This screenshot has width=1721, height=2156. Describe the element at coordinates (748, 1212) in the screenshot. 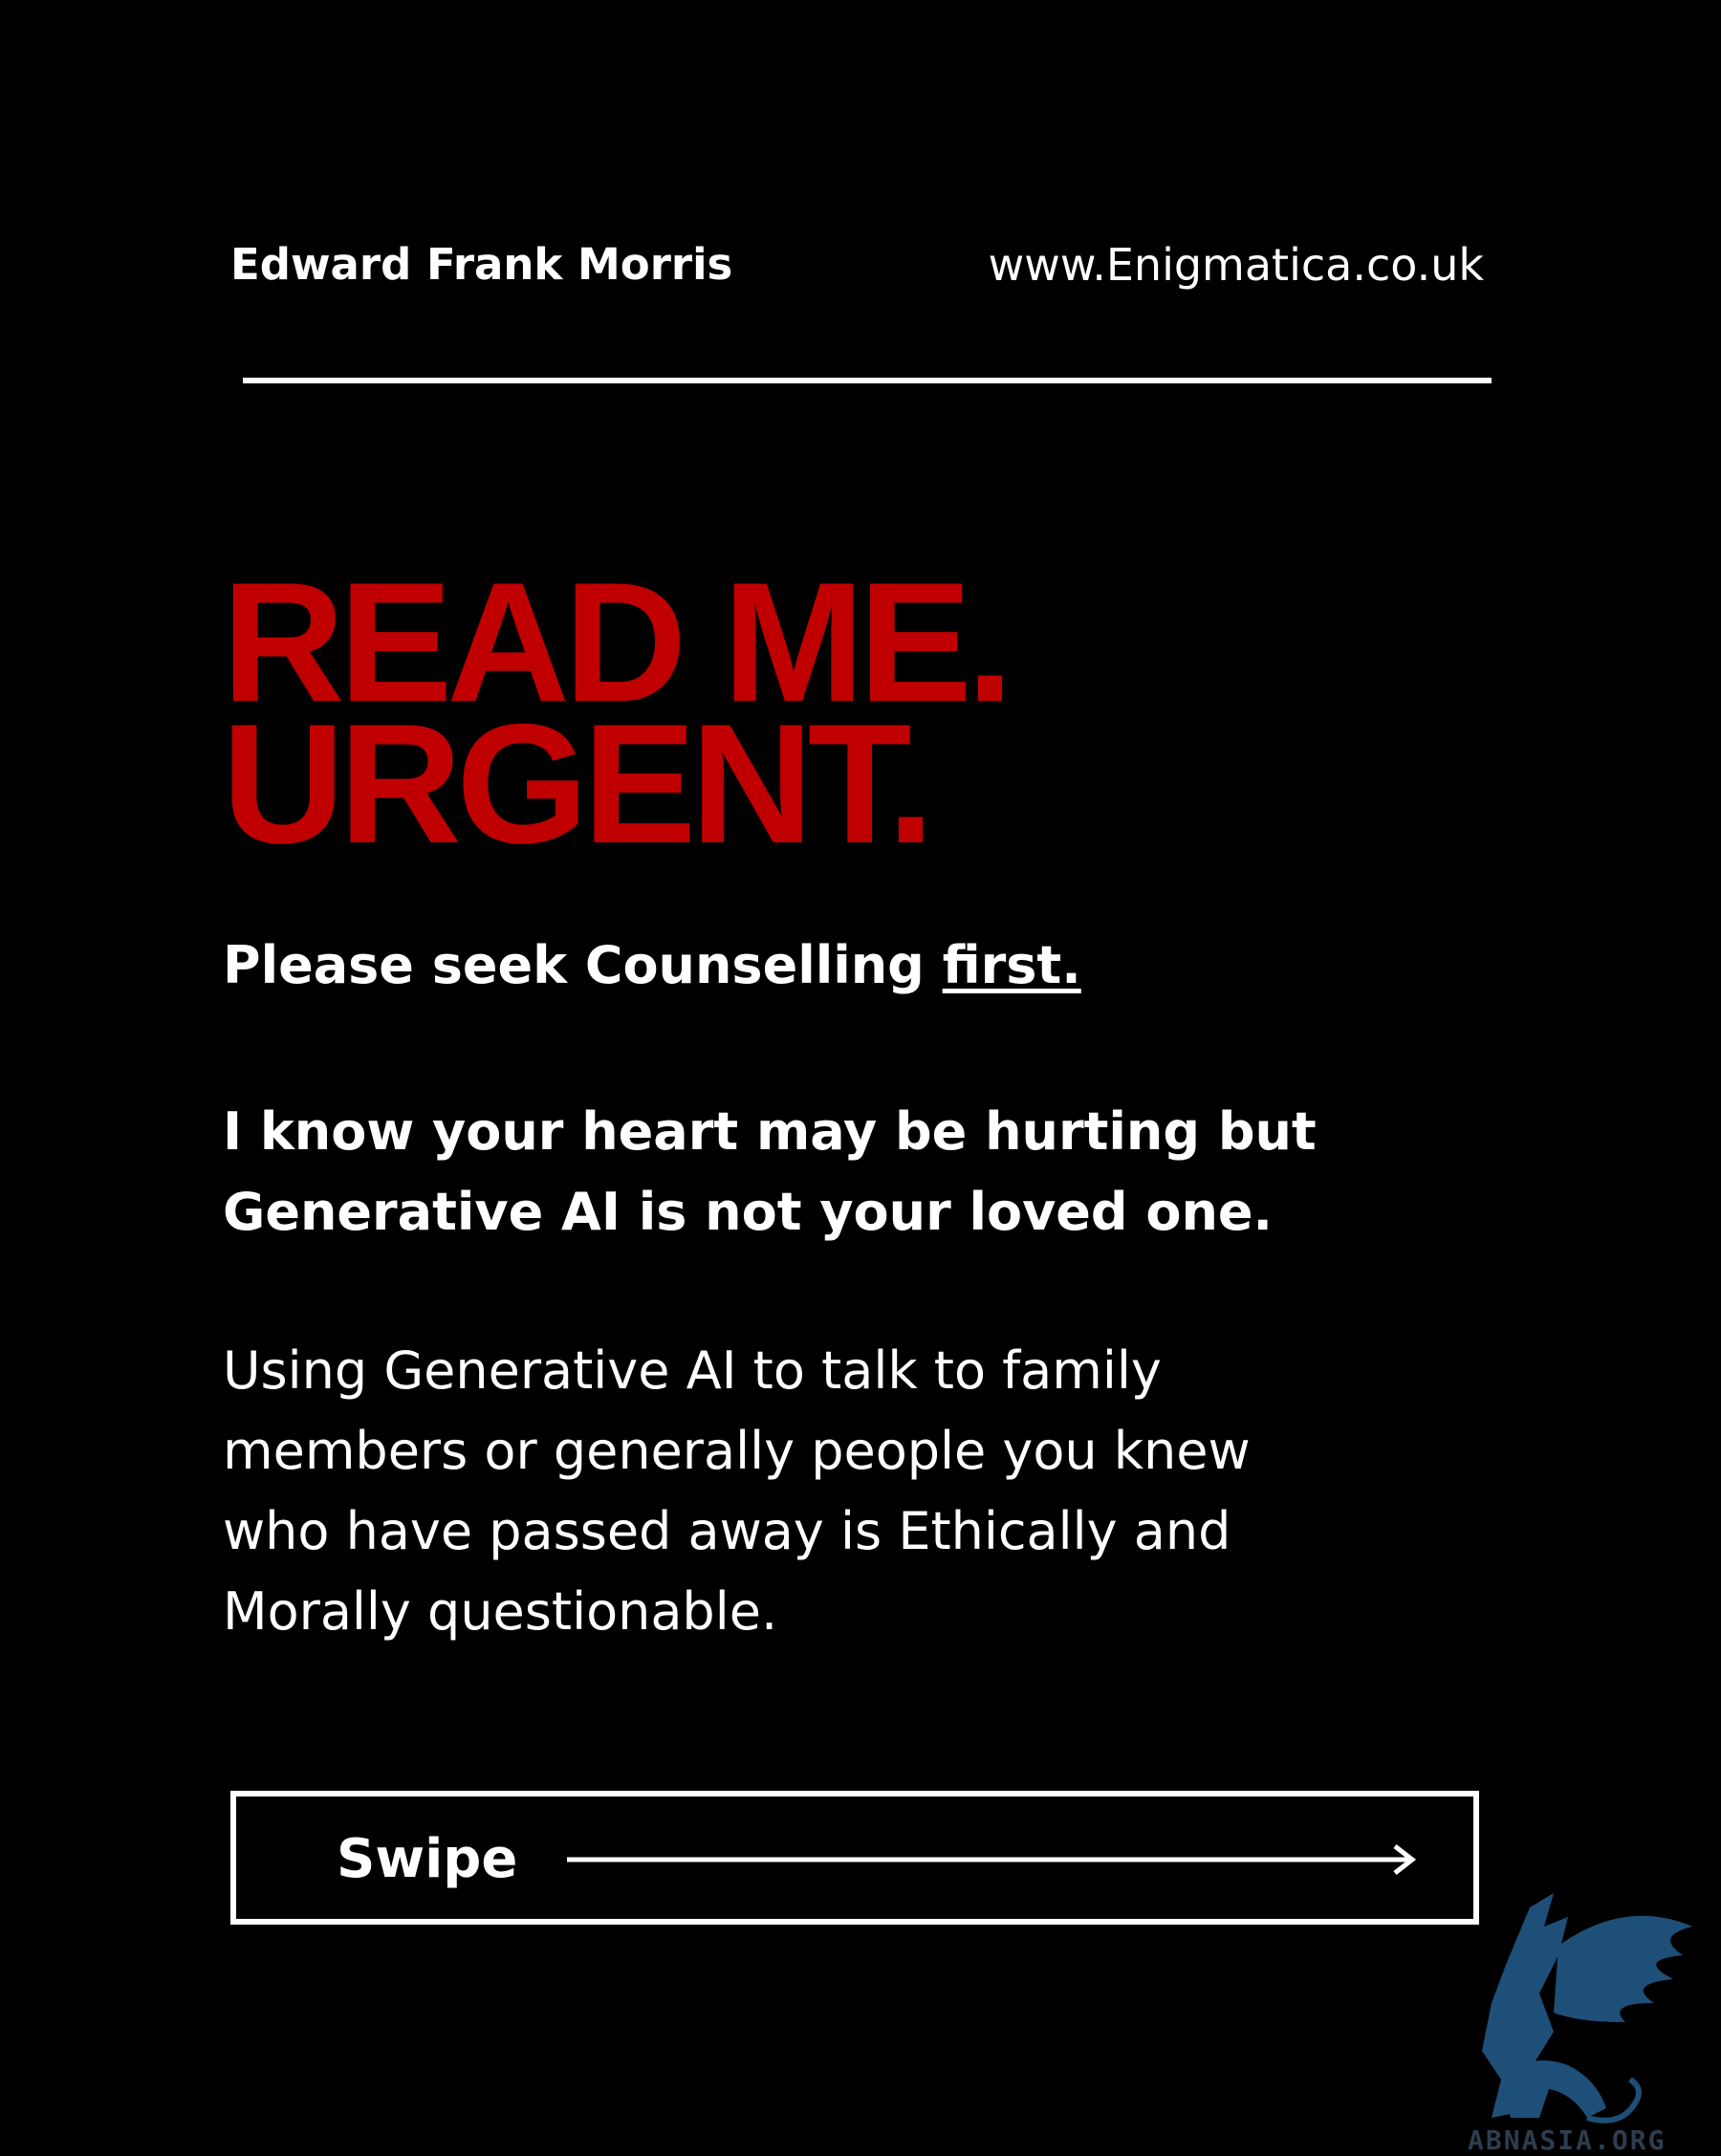

I see `heart-line-2: Generative AI is not your loved one.` at that location.